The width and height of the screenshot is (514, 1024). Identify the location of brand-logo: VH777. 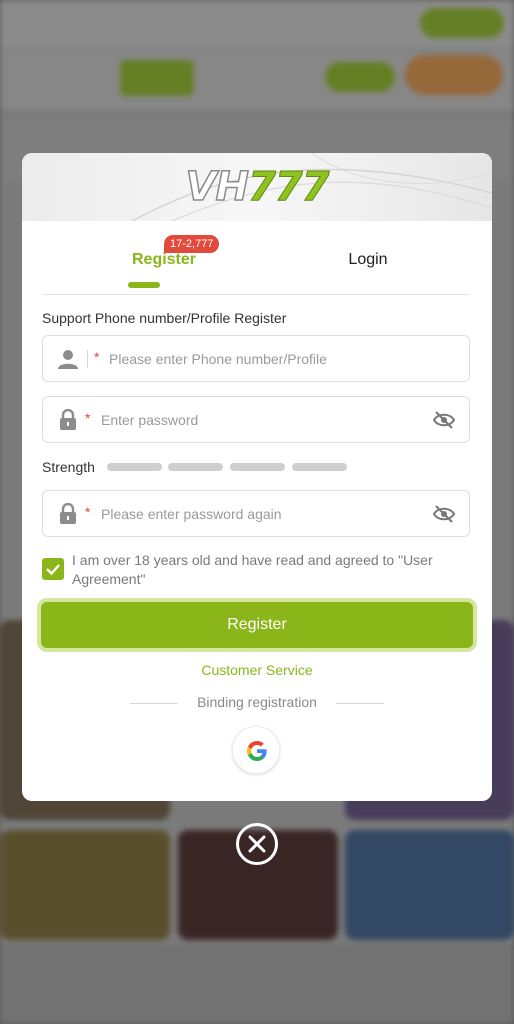
(257, 187).